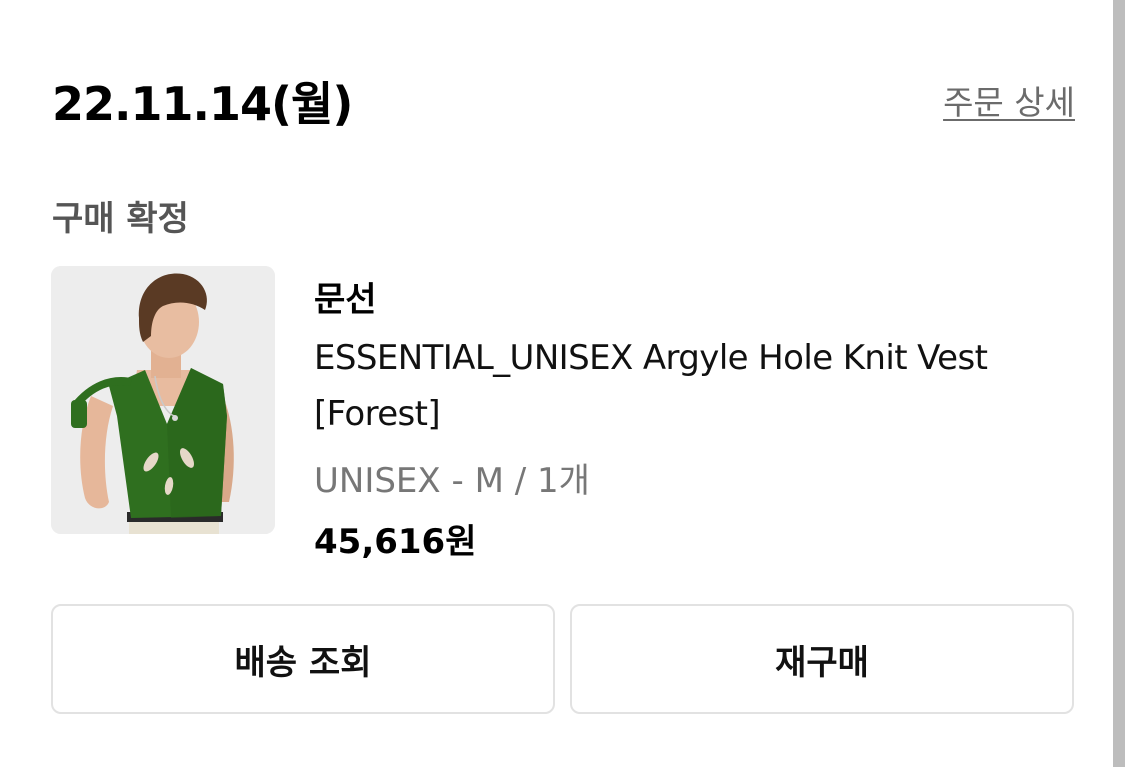  Describe the element at coordinates (822, 659) in the screenshot. I see `reorder-button: 재구매` at that location.